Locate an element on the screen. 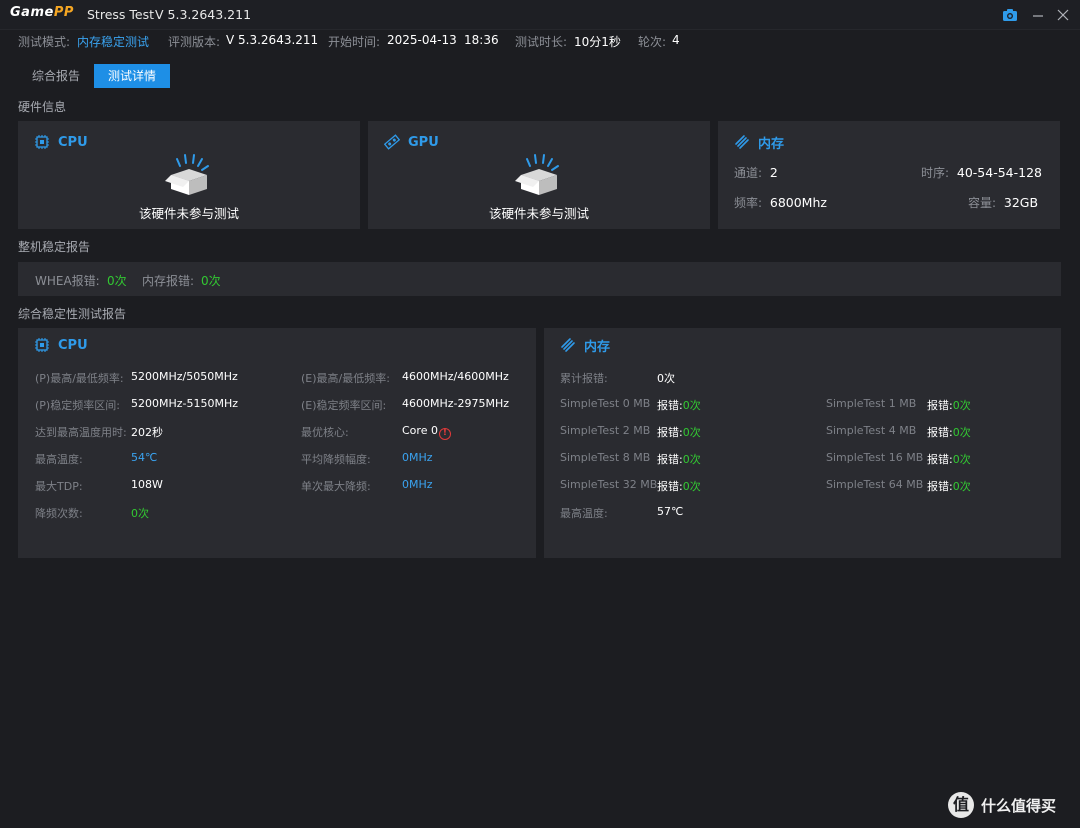 This screenshot has height=828, width=1080. cpu-throttle-count-row: 降频次数: 0次 is located at coordinates (92, 513).